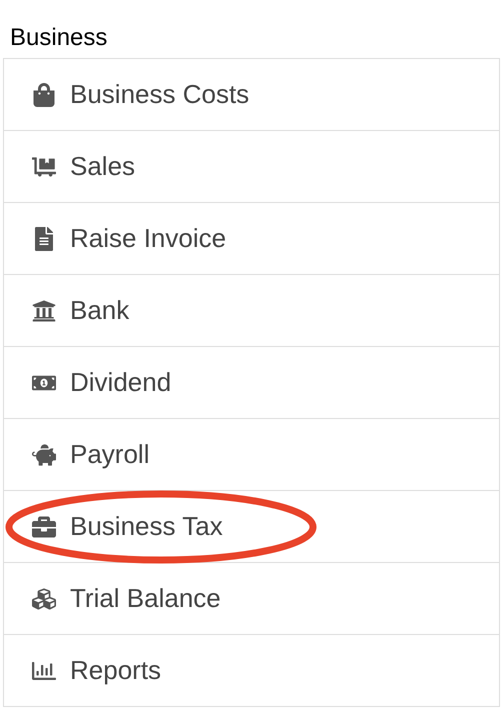 The height and width of the screenshot is (710, 502). Describe the element at coordinates (251, 527) in the screenshot. I see `menu-item: Business Tax` at that location.